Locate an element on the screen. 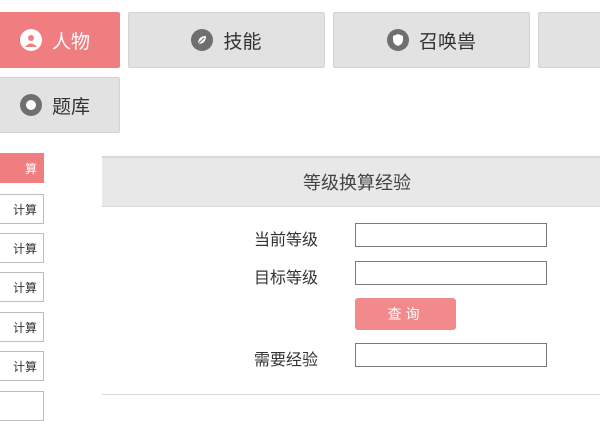 This screenshot has width=600, height=421. sidebar-item-6: 计算 is located at coordinates (22, 366).